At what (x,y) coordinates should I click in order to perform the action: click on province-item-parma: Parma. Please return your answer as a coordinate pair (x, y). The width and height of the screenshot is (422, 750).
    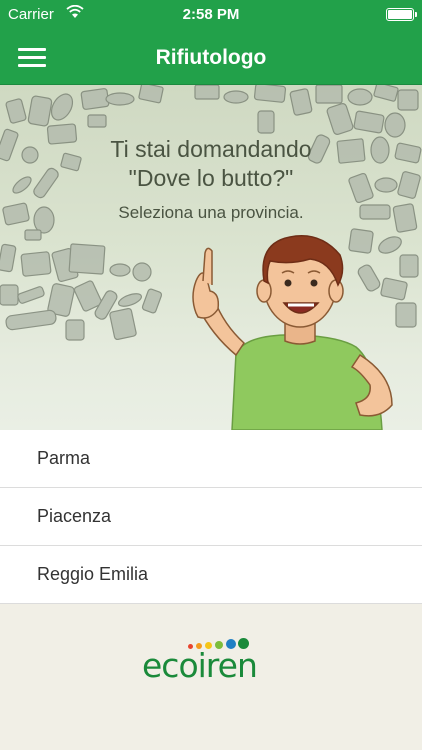
    Looking at the image, I should click on (211, 459).